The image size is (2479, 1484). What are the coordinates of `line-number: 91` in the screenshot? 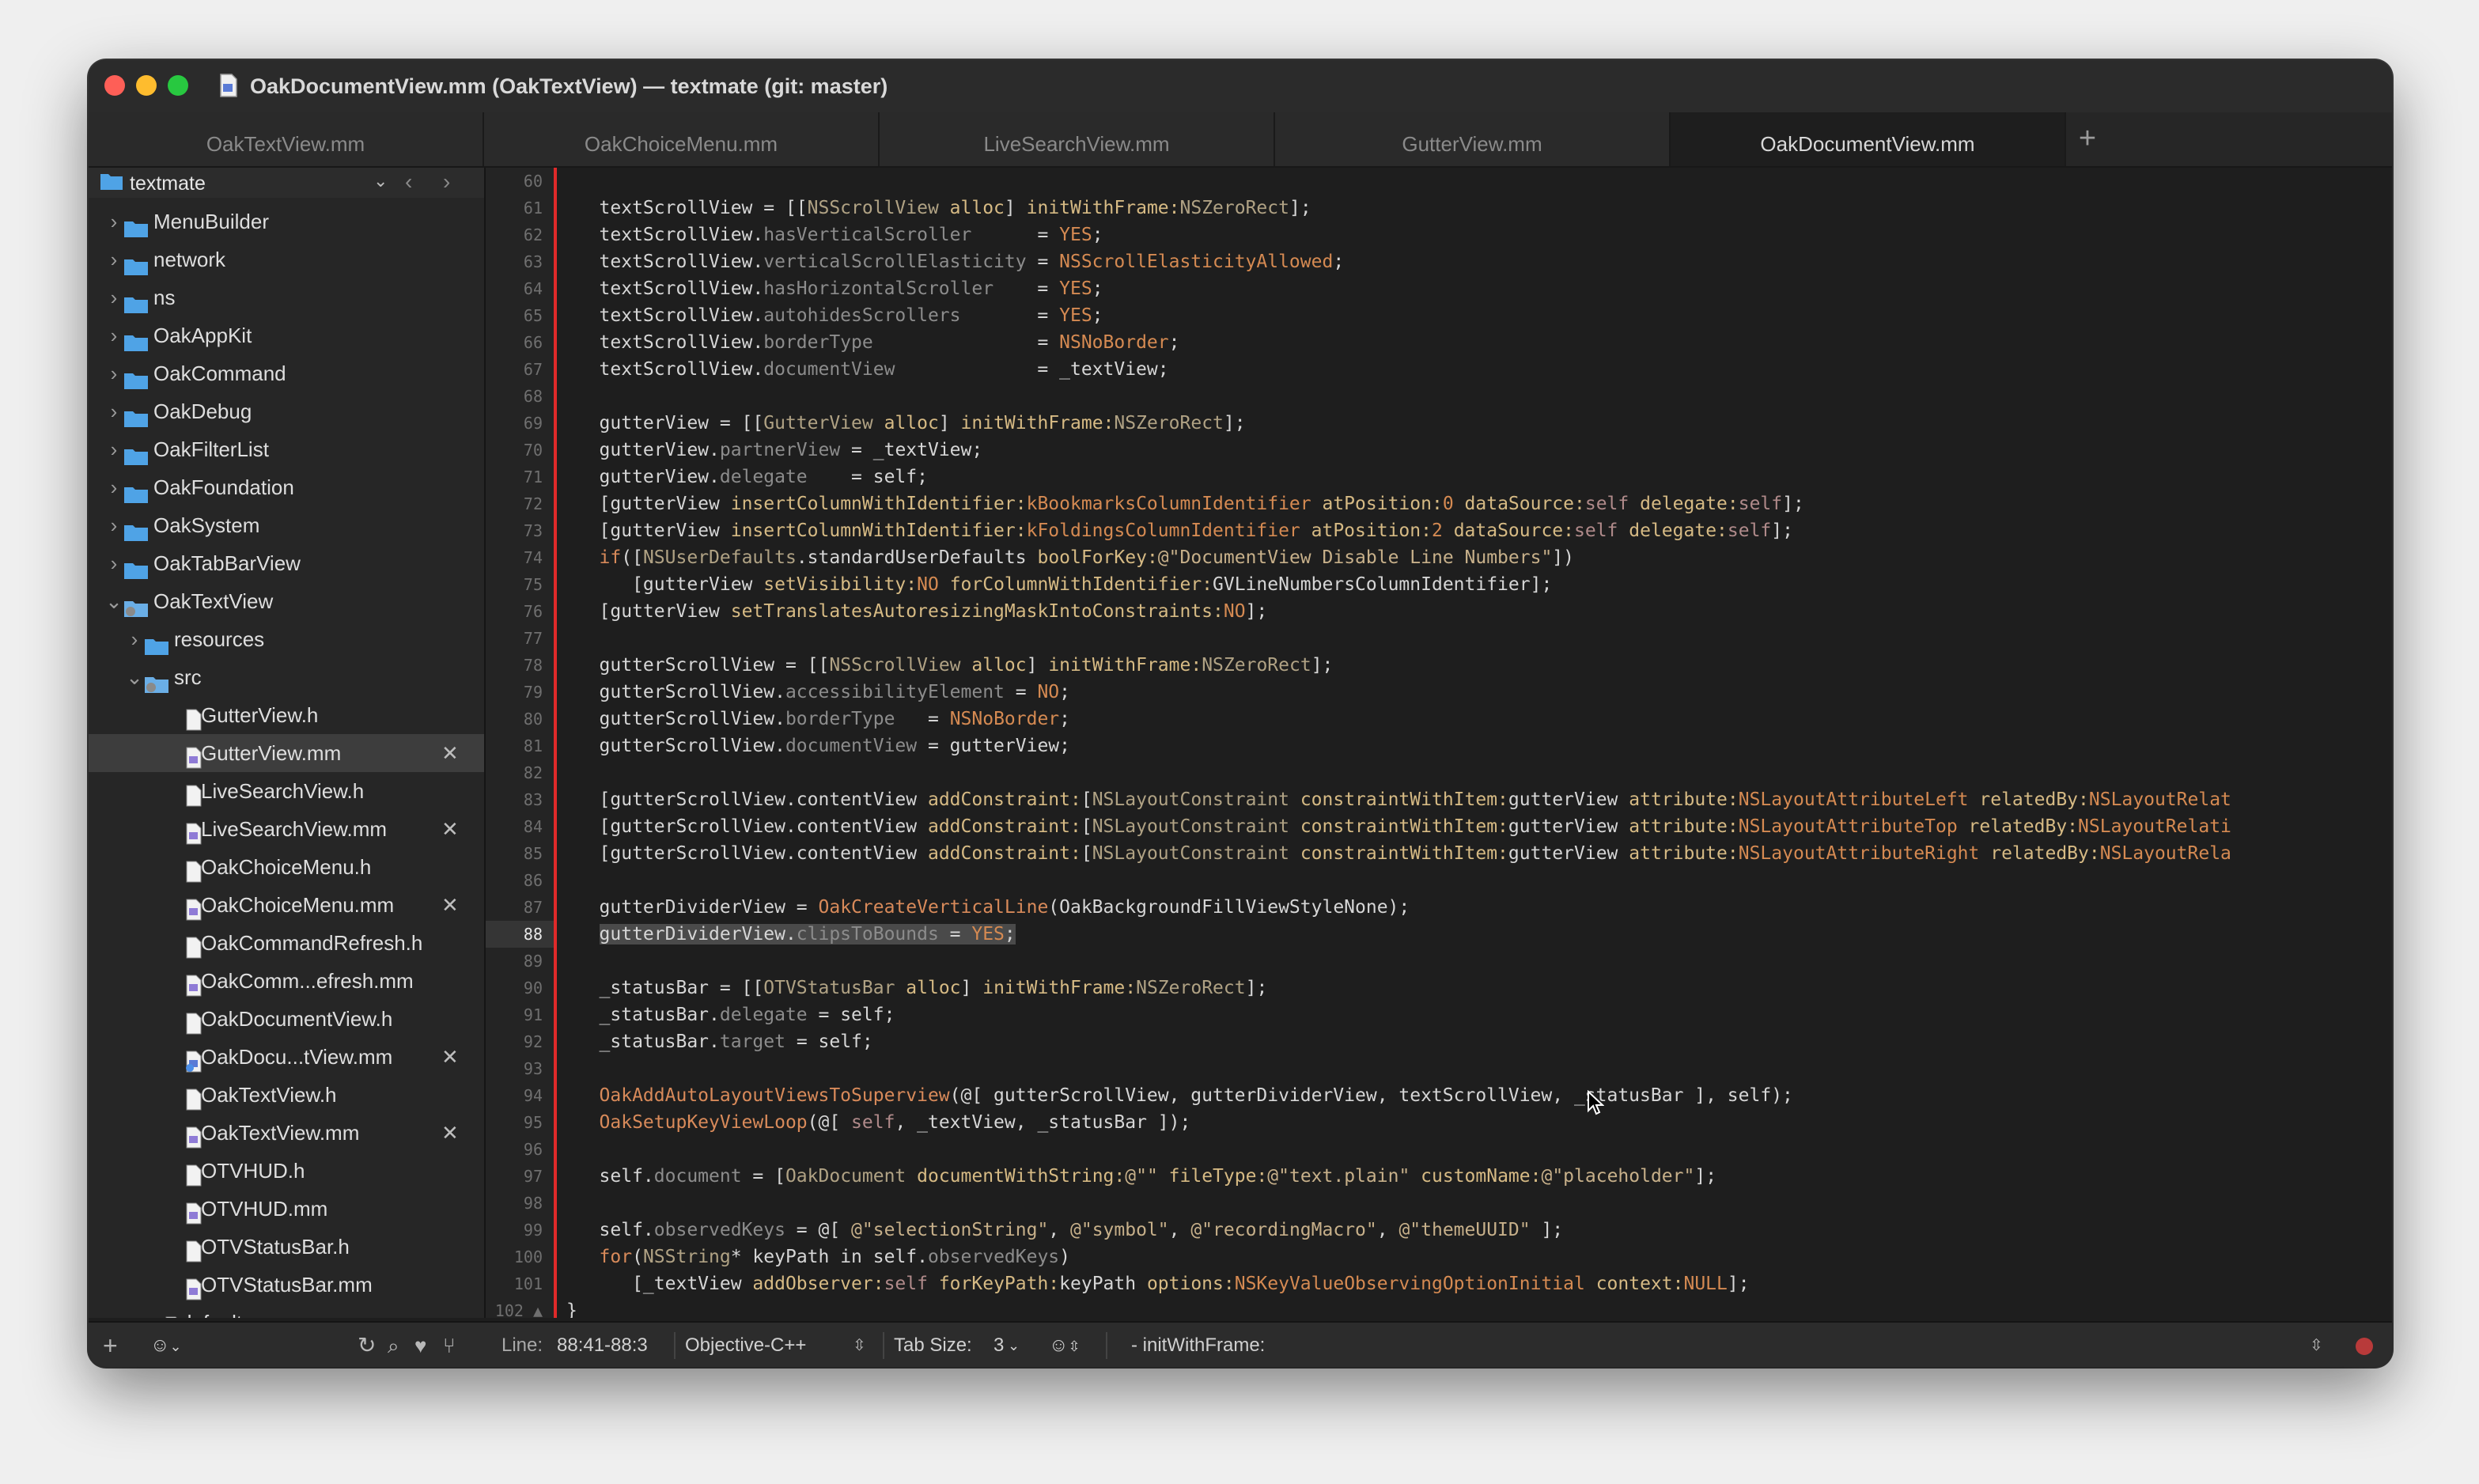 It's located at (520, 1014).